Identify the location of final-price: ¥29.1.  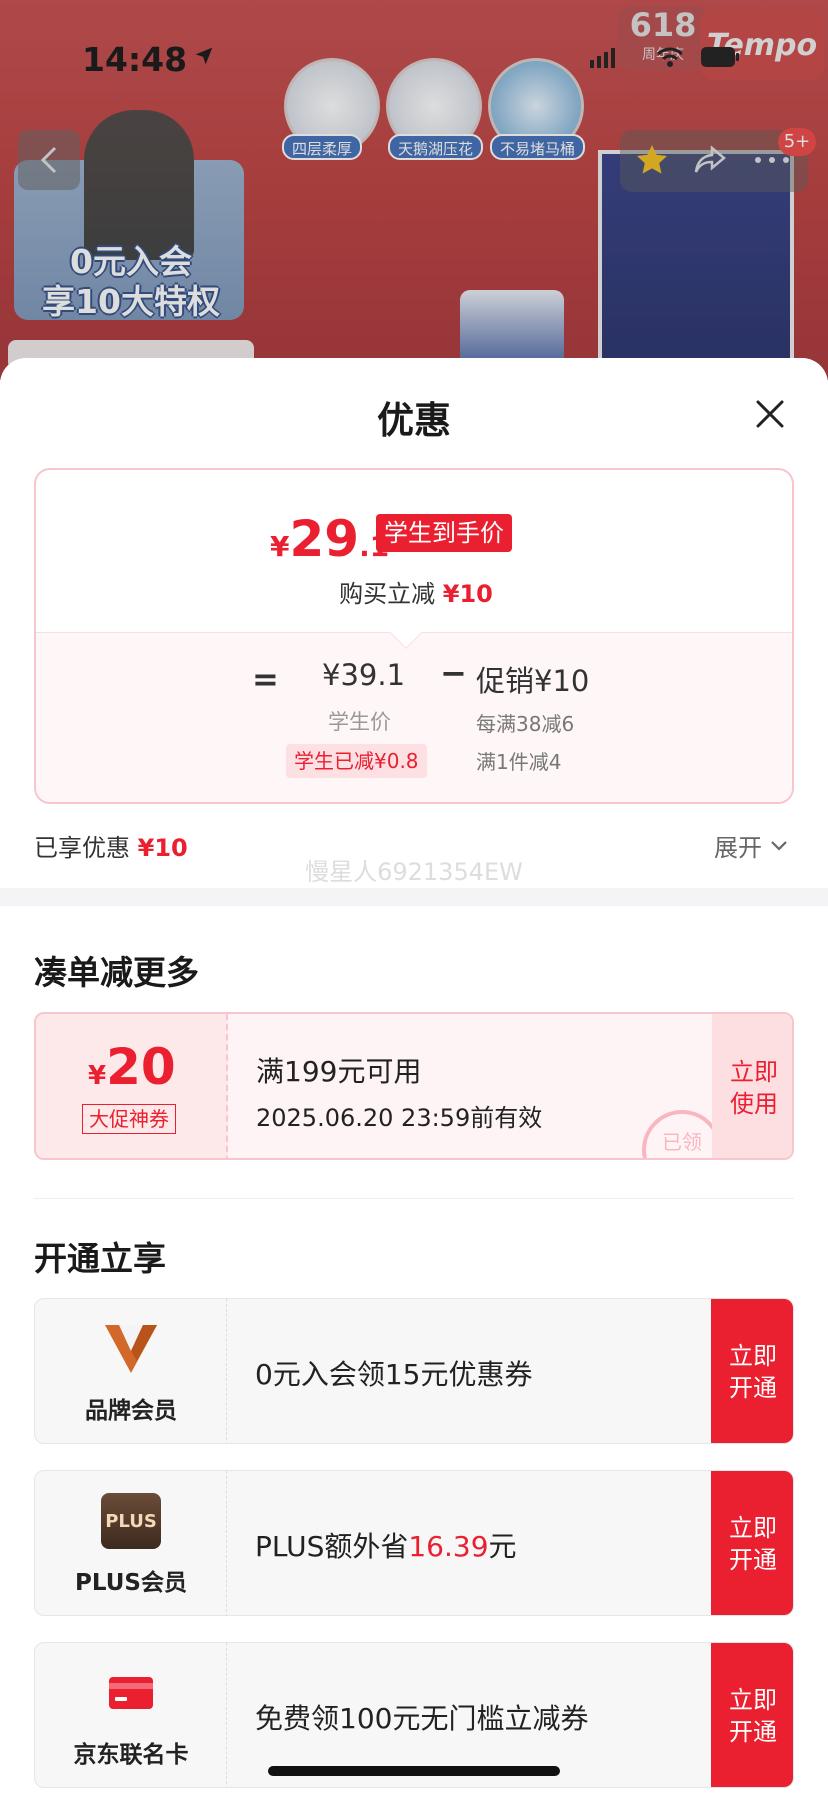
(329, 539).